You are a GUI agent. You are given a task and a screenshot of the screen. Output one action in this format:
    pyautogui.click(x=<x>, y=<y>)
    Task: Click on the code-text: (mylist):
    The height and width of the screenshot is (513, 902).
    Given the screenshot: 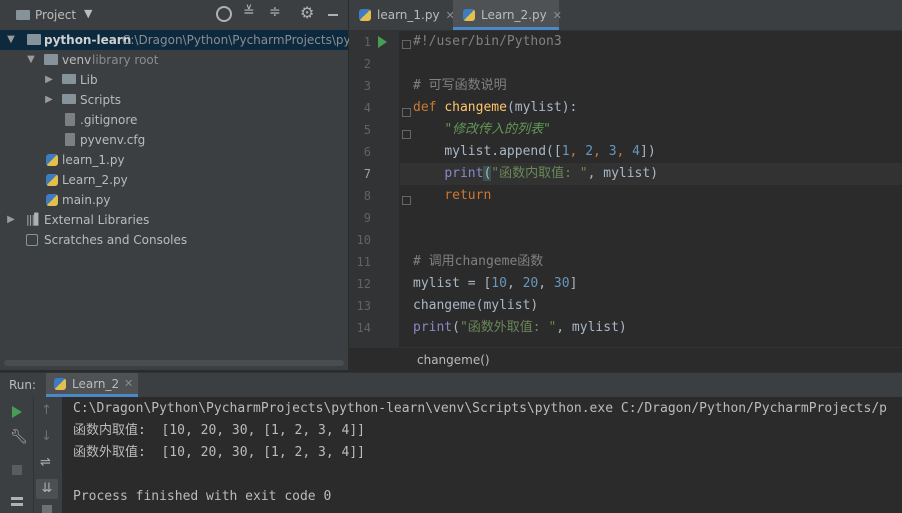 What is the action you would take?
    pyautogui.click(x=542, y=107)
    